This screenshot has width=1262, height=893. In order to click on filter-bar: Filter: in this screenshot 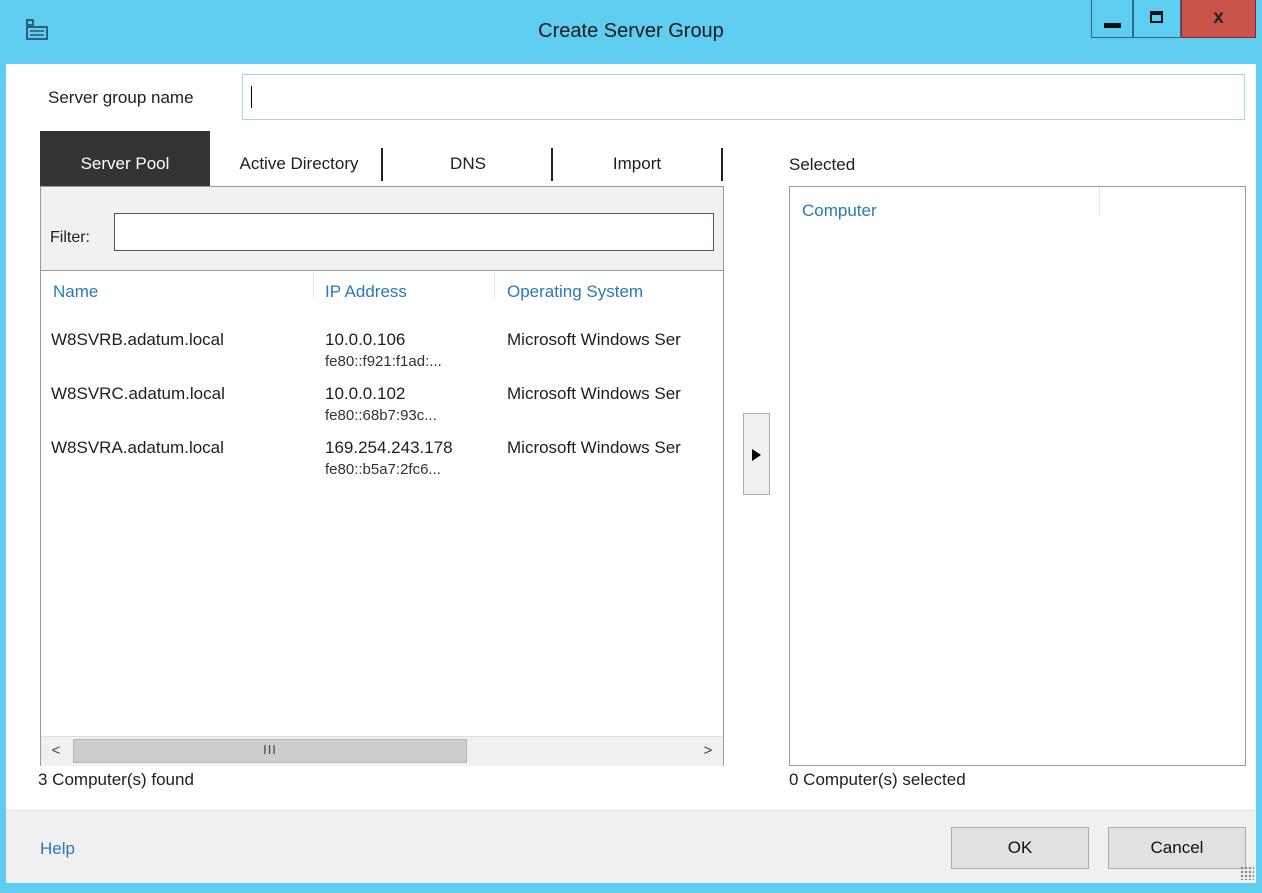, I will do `click(382, 229)`.